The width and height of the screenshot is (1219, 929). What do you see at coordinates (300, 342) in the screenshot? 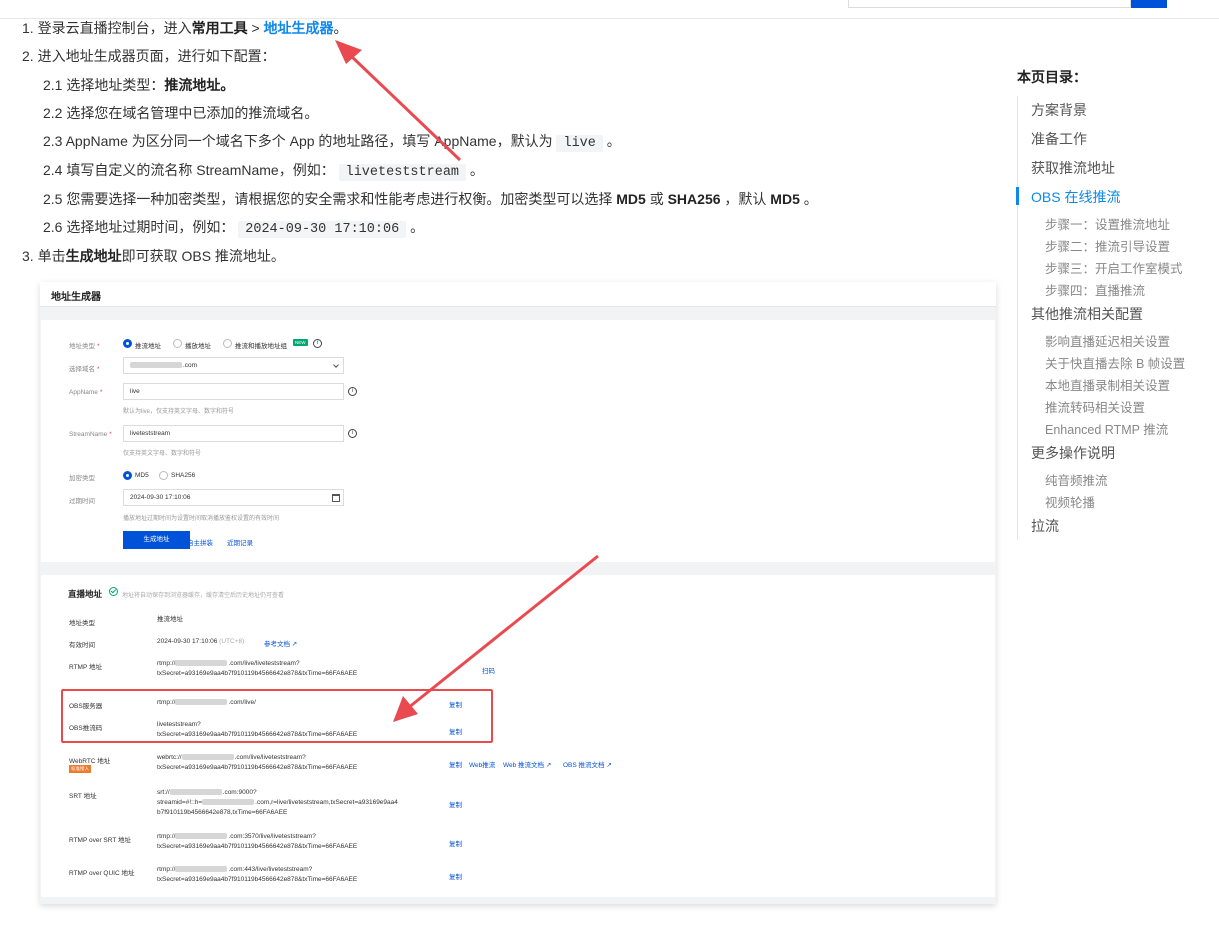
I see `new-tag: NEW` at bounding box center [300, 342].